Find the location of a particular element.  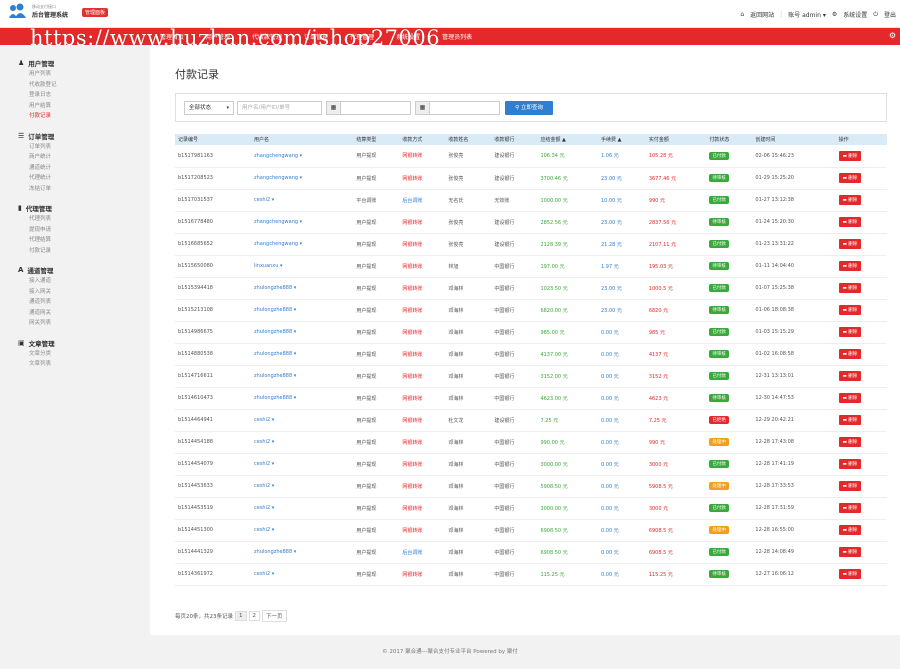

cell-fee: 0.00 元 is located at coordinates (610, 354).